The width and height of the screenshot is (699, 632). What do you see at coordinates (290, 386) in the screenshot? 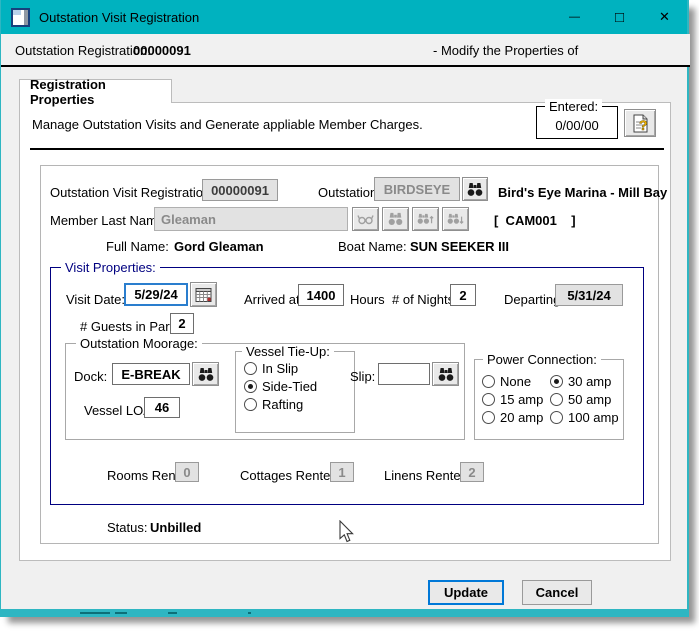
I see `radio-label: Side-Tied` at bounding box center [290, 386].